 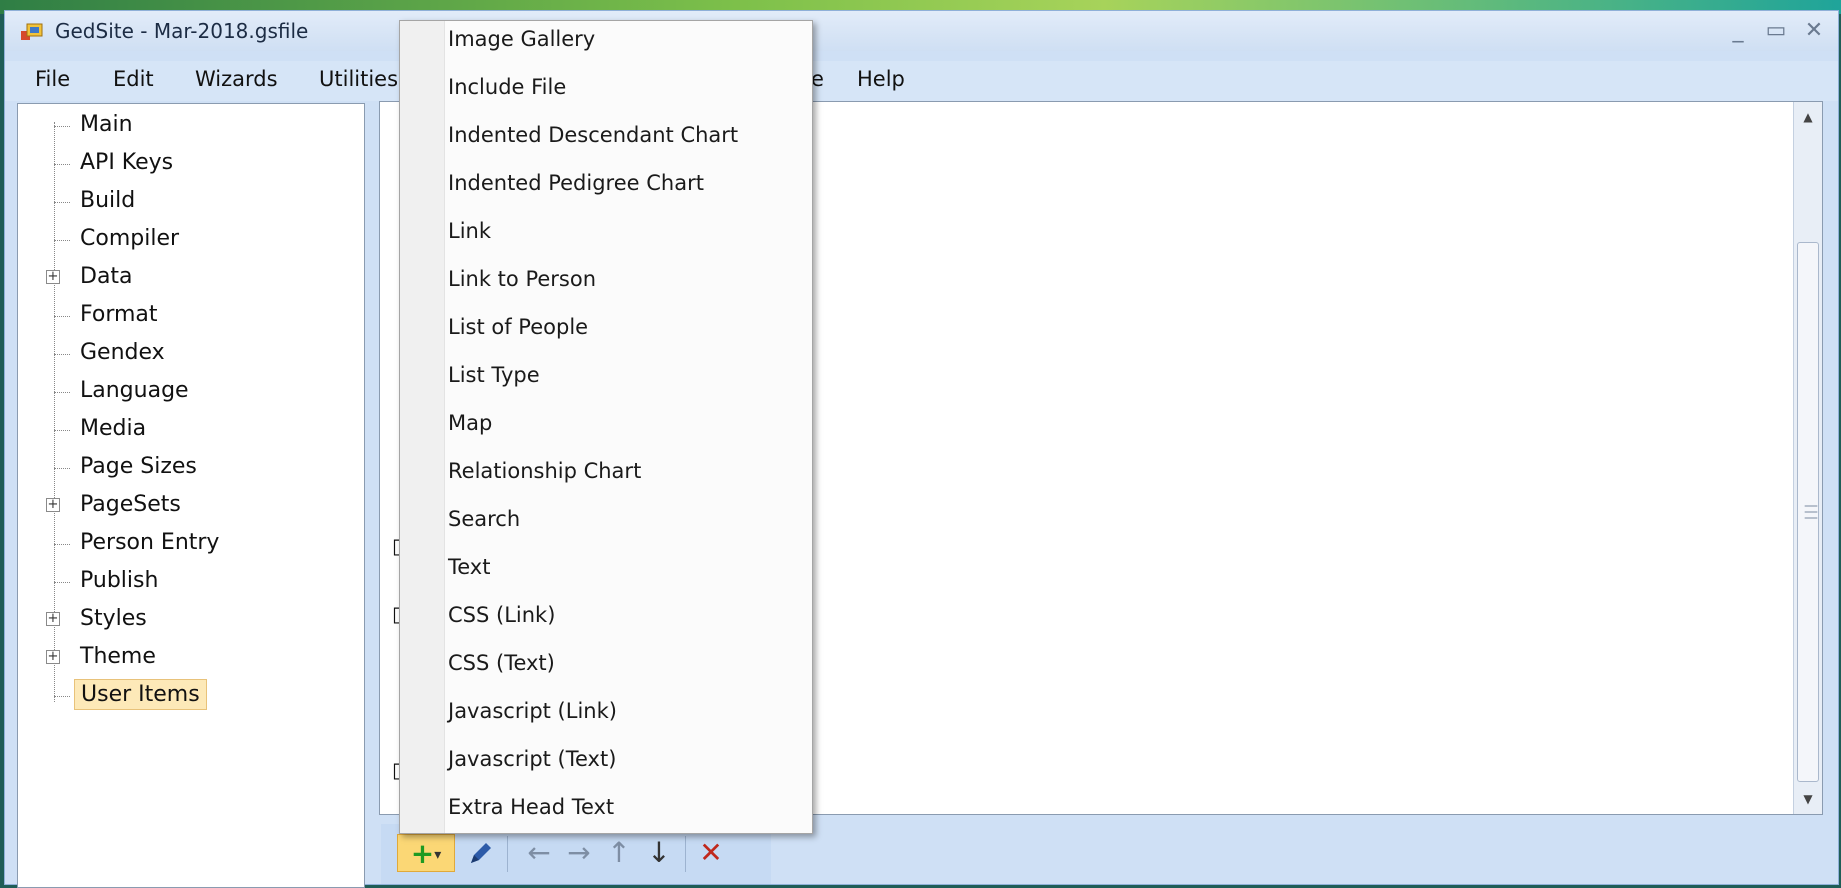 I want to click on dropdown-menu-item: Extra Head Text, so click(x=531, y=807).